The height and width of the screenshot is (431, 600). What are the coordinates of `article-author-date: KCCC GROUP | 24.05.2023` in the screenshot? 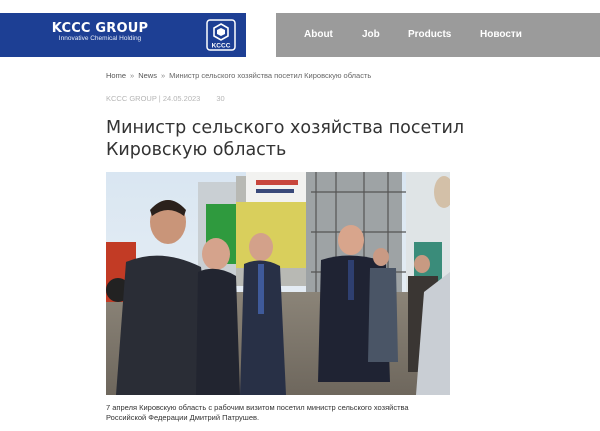 It's located at (153, 98).